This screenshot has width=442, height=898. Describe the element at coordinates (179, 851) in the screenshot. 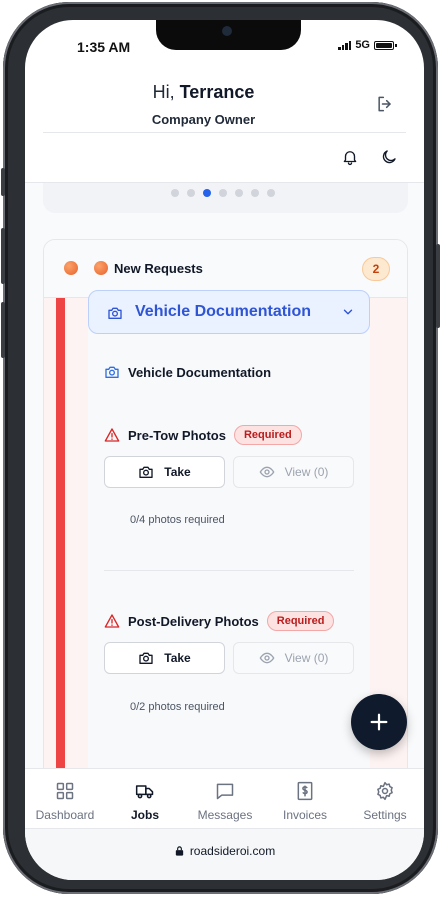

I see `lock-icon` at that location.